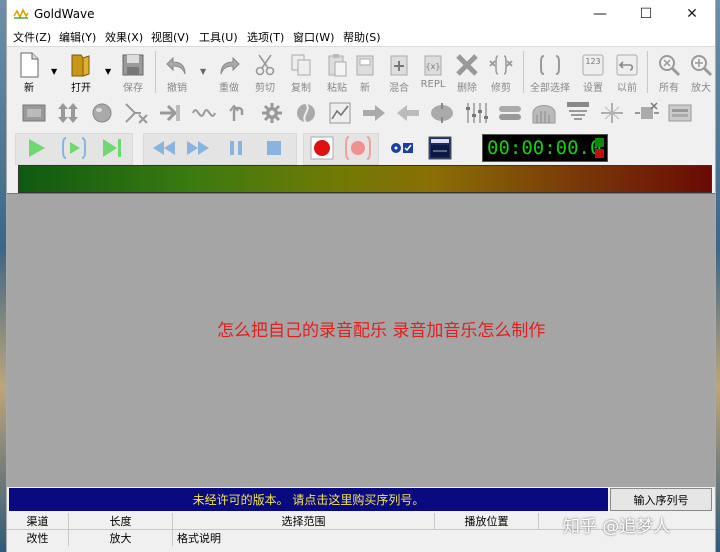 Image resolution: width=720 pixels, height=552 pixels. What do you see at coordinates (592, 61) in the screenshot?
I see `svg-text: 123` at bounding box center [592, 61].